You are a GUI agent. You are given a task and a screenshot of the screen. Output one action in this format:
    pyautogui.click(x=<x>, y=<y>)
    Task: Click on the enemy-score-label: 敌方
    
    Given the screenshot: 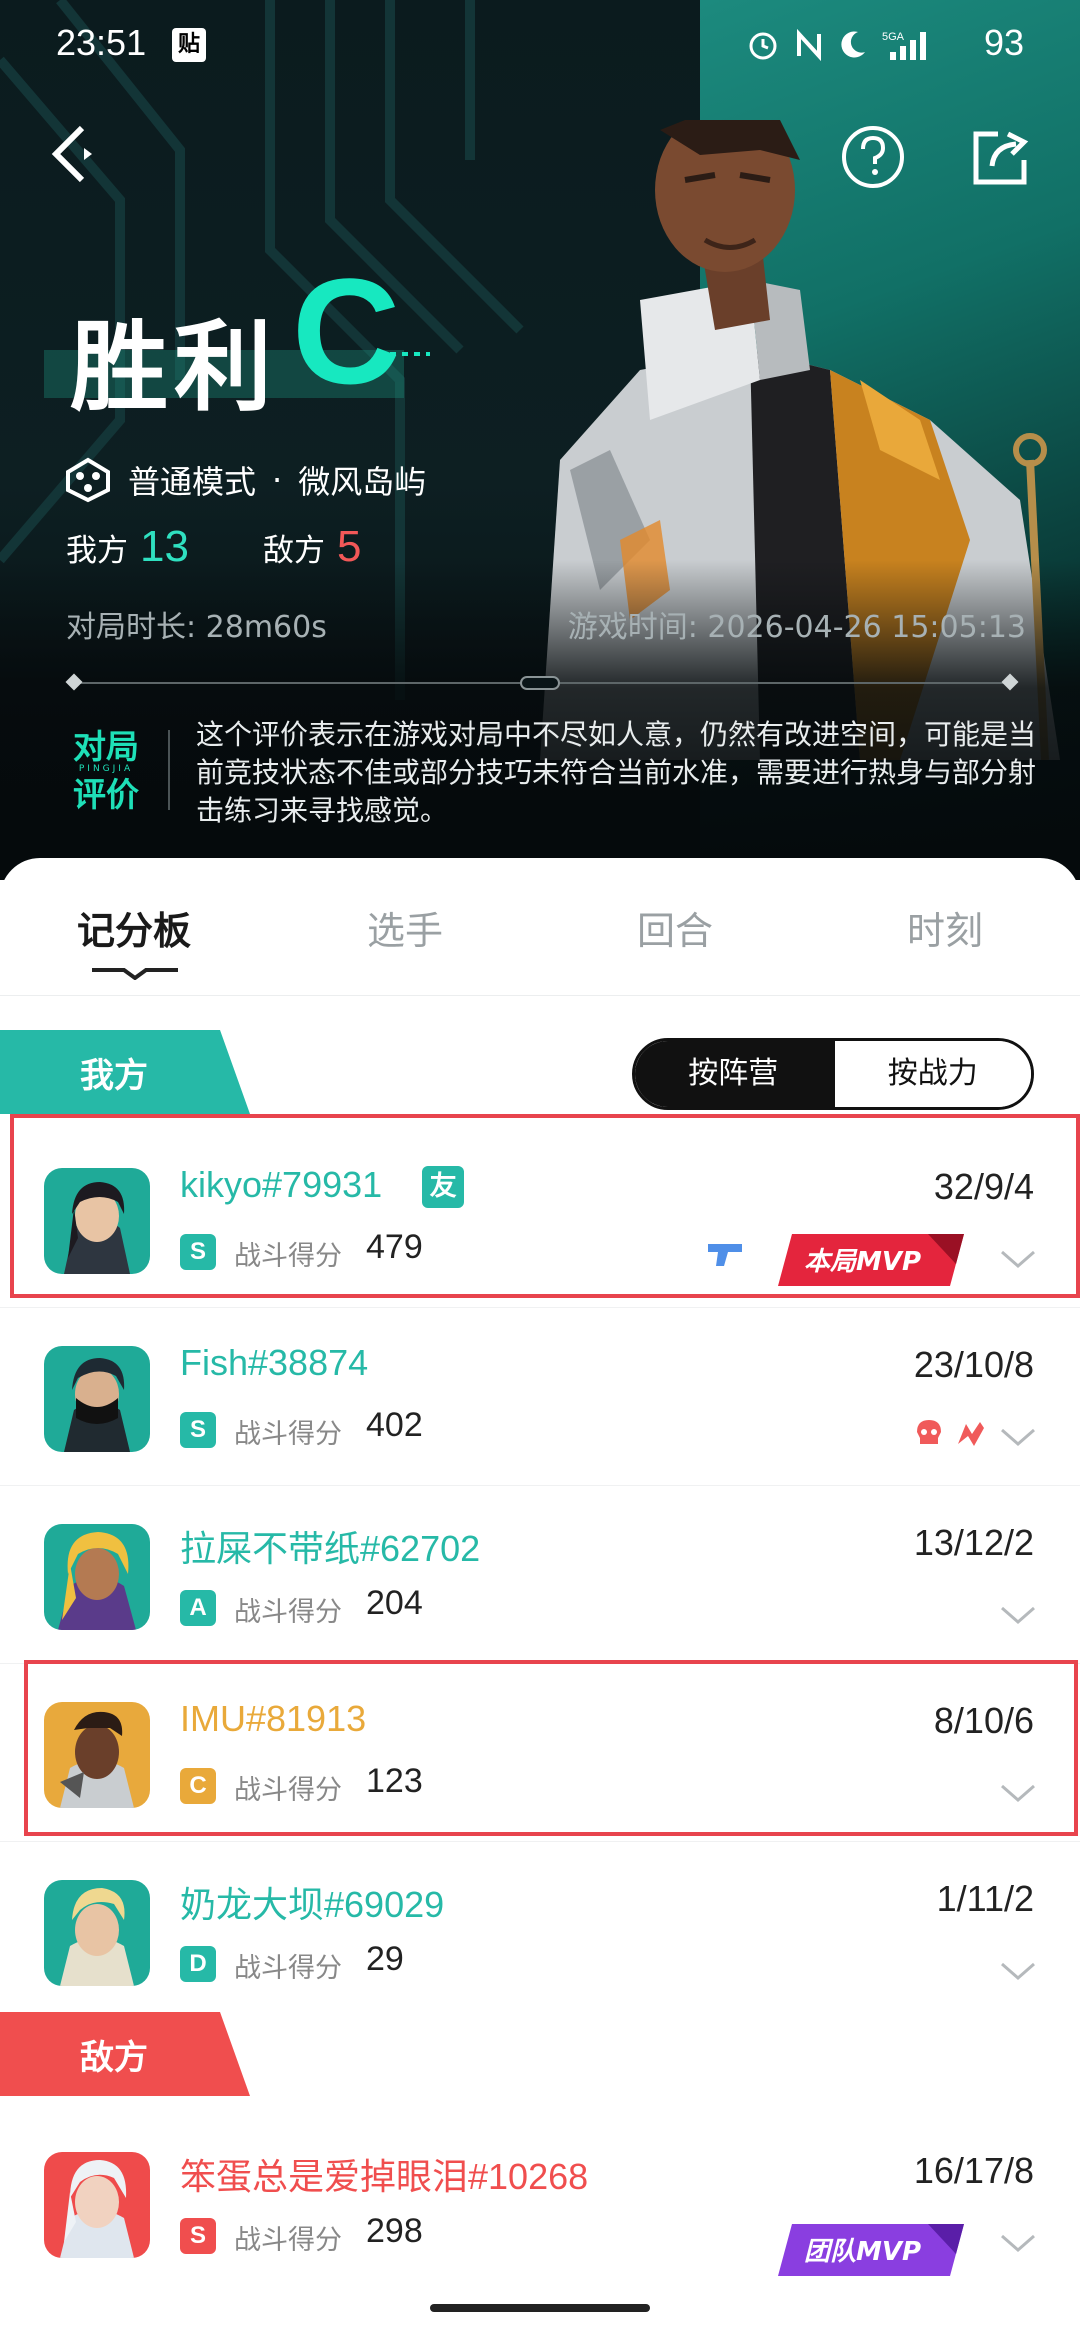 What is the action you would take?
    pyautogui.click(x=293, y=551)
    